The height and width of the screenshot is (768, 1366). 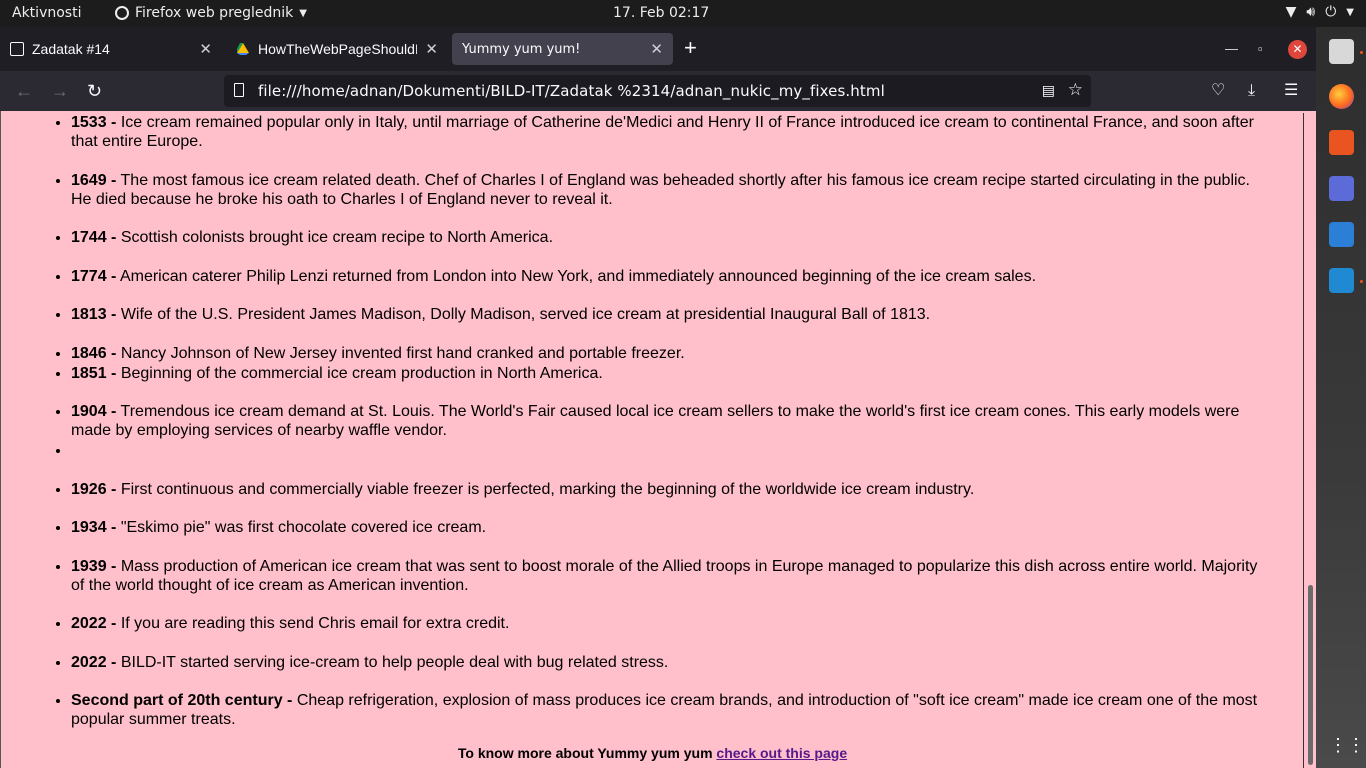 I want to click on app-menu: Firefox web preglednik ▼, so click(x=211, y=13).